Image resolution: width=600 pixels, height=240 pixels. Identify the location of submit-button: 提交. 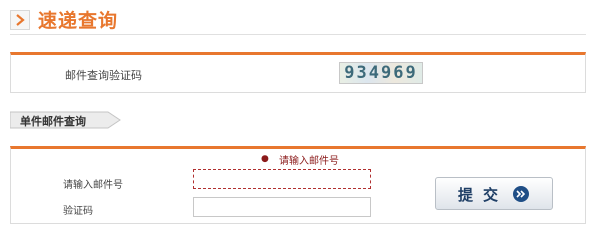
(494, 193).